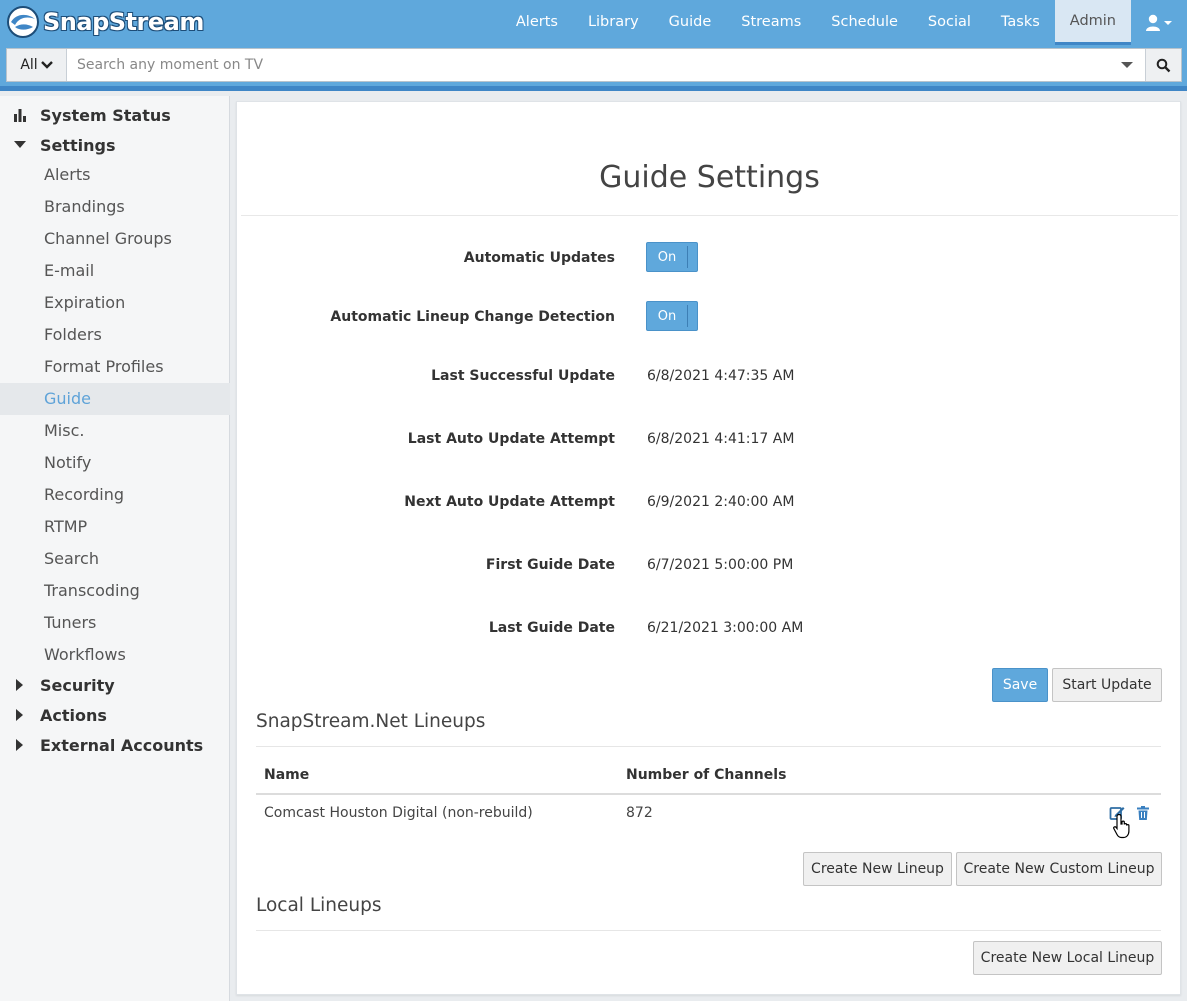 Image resolution: width=1187 pixels, height=1001 pixels. I want to click on sidebar-item-email: E-mail, so click(115, 271).